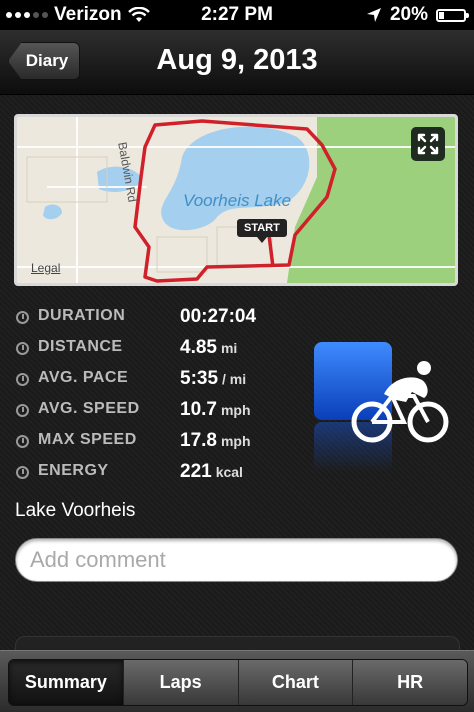 This screenshot has width=474, height=712. Describe the element at coordinates (83, 377) in the screenshot. I see `stat-label: AVG. PACE` at that location.